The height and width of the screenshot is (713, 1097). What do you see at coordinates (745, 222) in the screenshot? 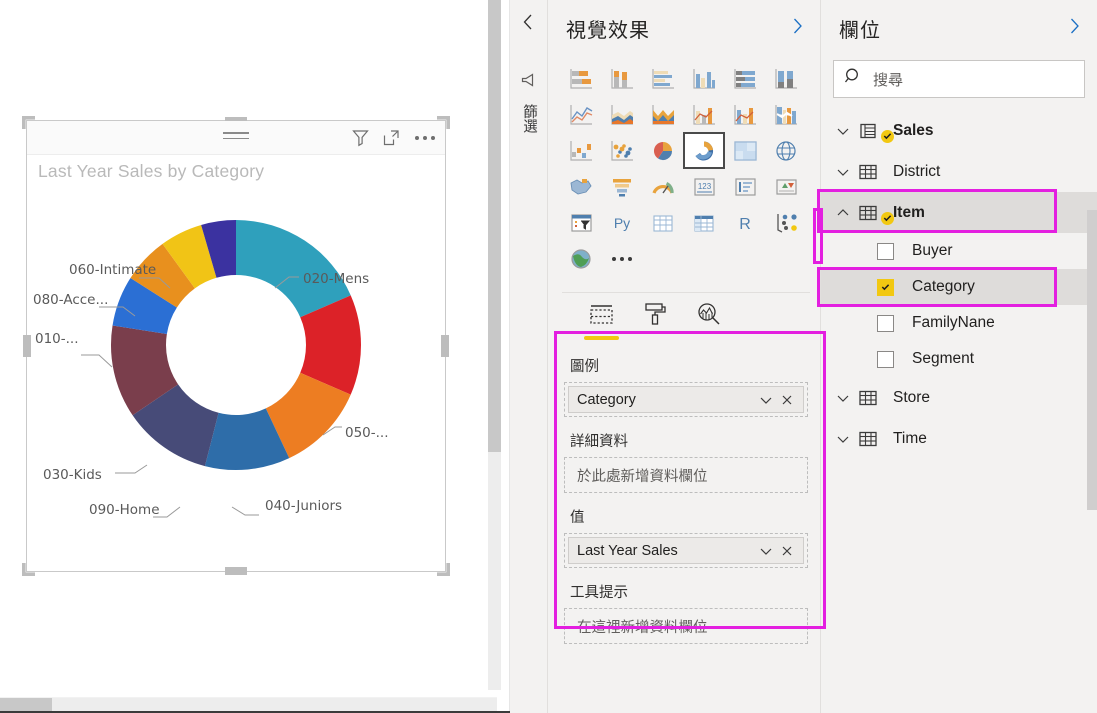
I see `viz-type-r-visual: R` at bounding box center [745, 222].